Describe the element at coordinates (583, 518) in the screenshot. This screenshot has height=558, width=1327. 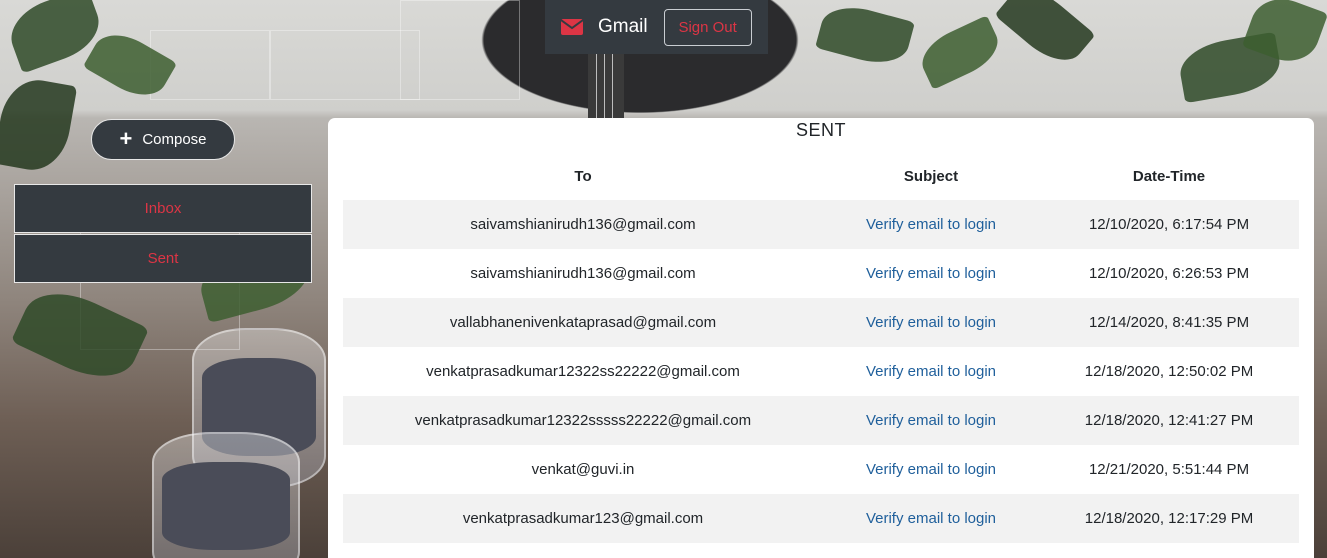
I see `recipient-cell: venkatprasadkumar123@gmail.com` at that location.